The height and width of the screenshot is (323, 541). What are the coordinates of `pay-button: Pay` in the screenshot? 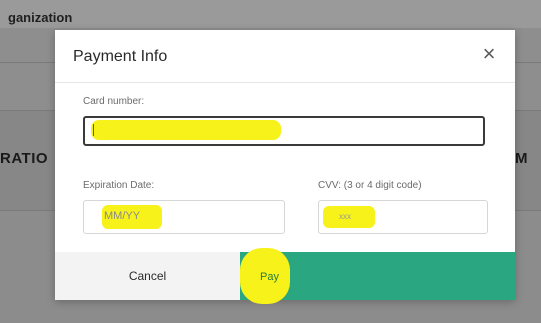 It's located at (377, 276).